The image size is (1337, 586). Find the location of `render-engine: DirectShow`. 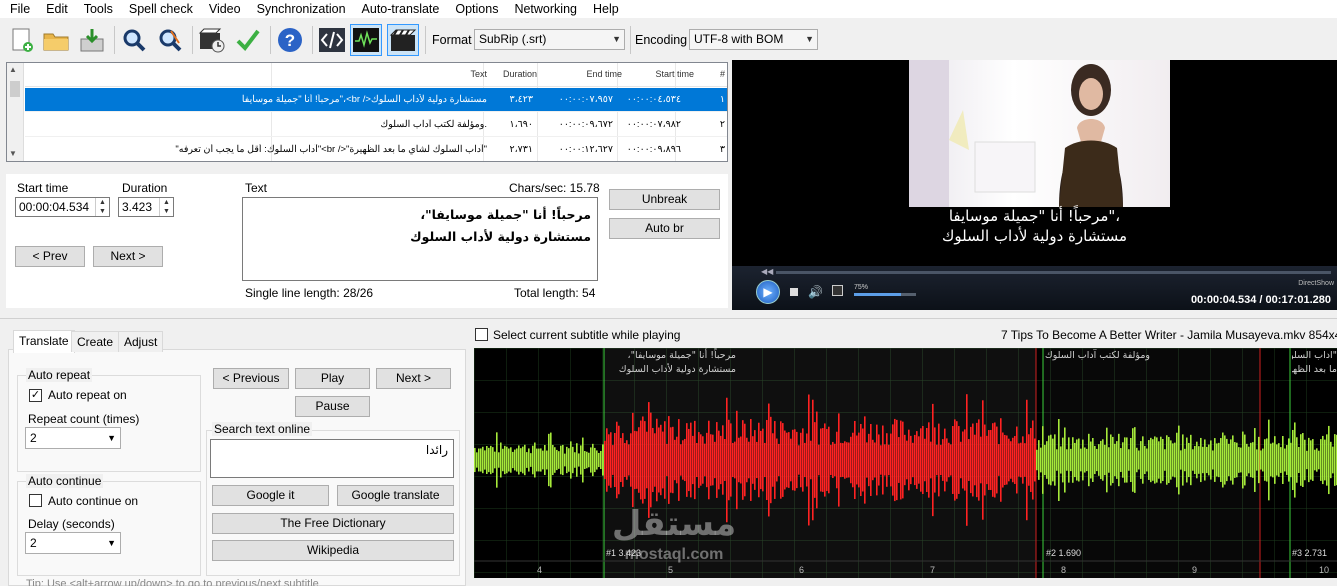

render-engine: DirectShow is located at coordinates (1316, 283).